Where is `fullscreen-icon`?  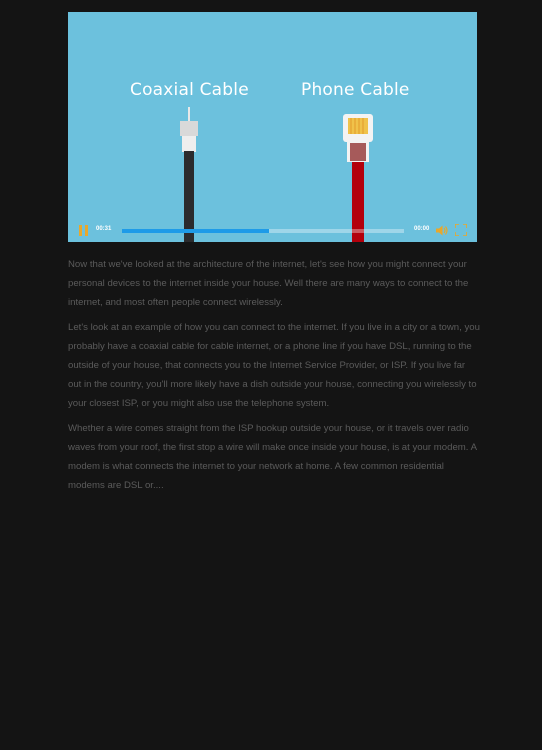 fullscreen-icon is located at coordinates (461, 230).